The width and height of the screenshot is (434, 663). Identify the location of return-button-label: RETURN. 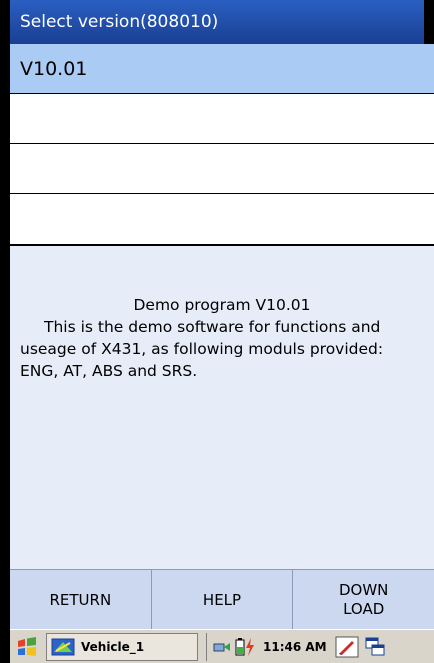
(80, 599).